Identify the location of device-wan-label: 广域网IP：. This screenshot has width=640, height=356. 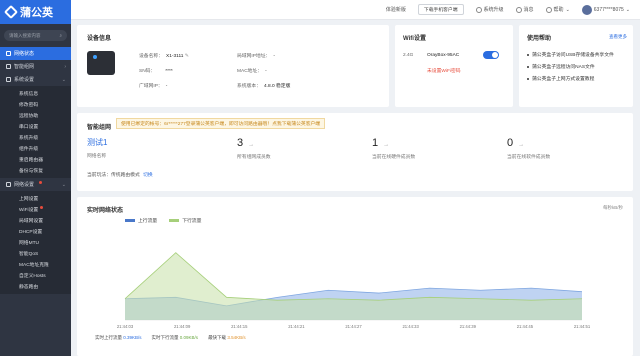
(151, 86).